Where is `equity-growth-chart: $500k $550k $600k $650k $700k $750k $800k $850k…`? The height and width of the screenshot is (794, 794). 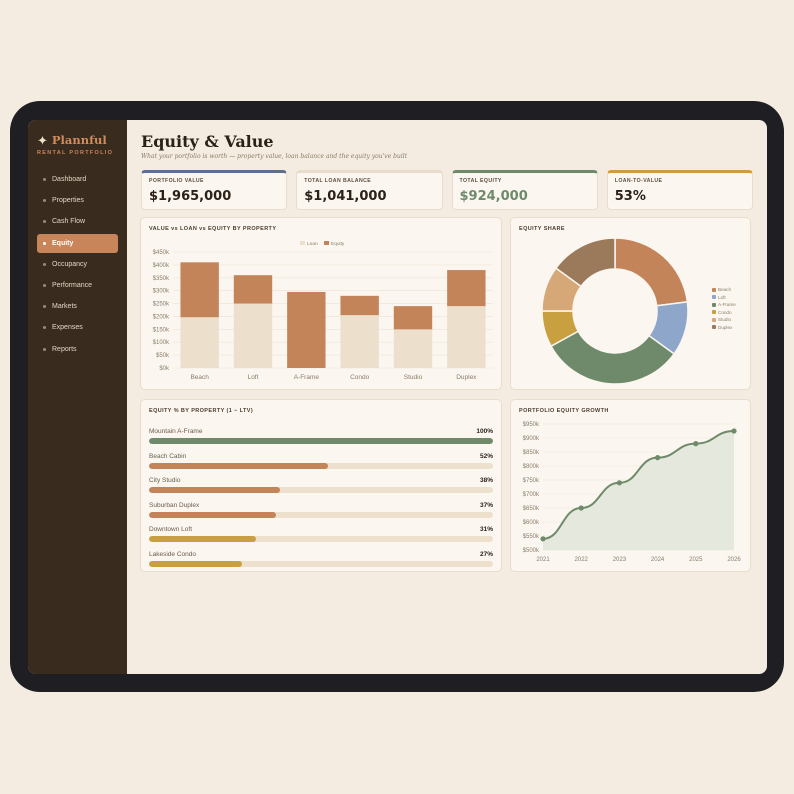
equity-growth-chart: $500k $550k $600k $650k $700k $750k $800k $850k… is located at coordinates (632, 492).